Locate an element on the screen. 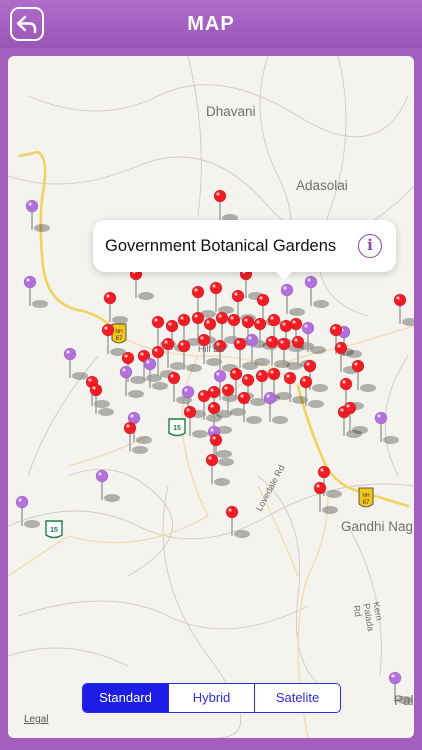 This screenshot has height=750, width=422. top-bar: MAP is located at coordinates (211, 24).